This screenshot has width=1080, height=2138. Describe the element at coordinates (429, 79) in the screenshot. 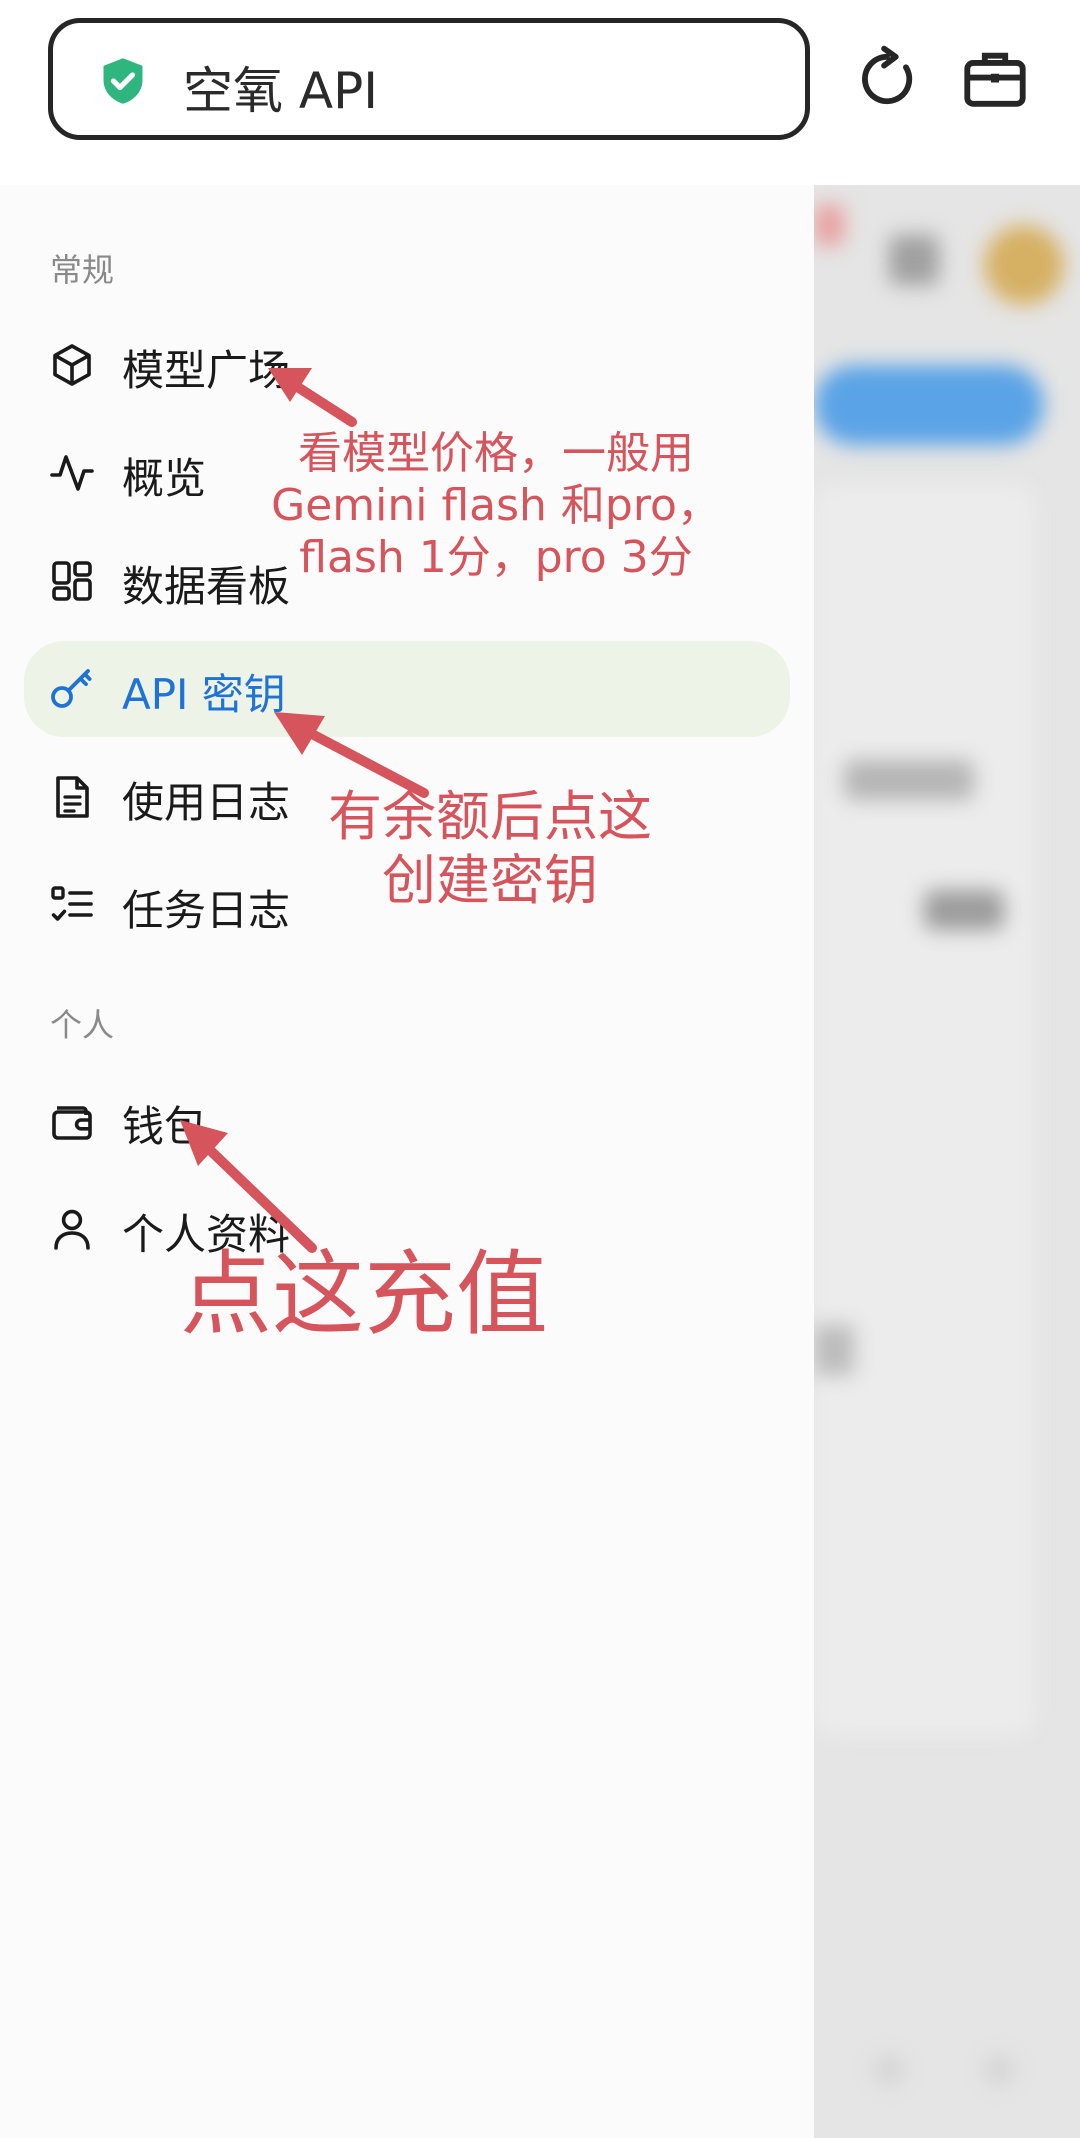

I see `address-bar: 空氧 API` at that location.